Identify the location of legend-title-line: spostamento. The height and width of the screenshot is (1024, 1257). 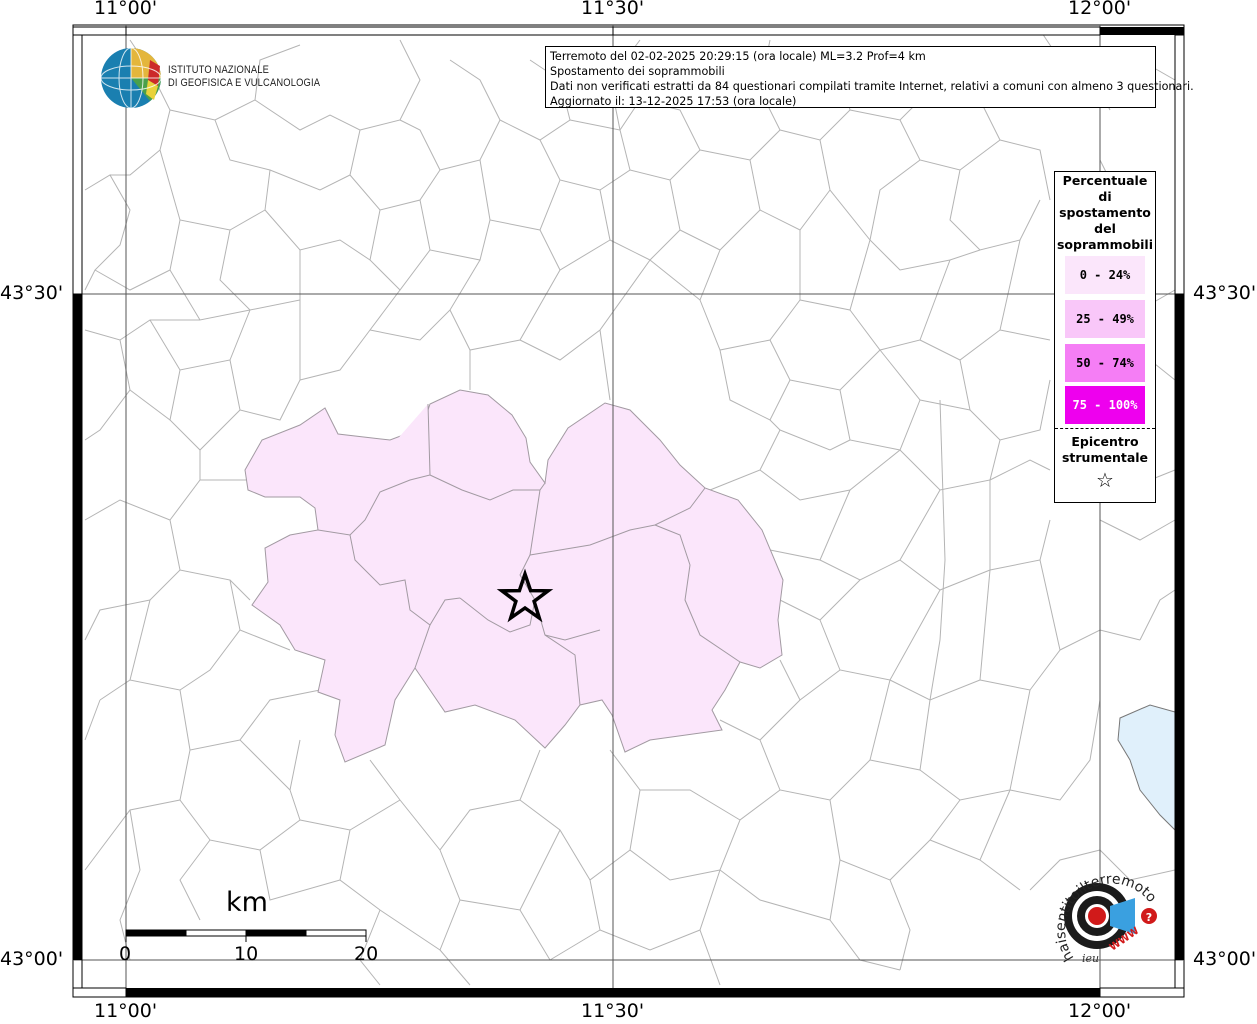
(1105, 212).